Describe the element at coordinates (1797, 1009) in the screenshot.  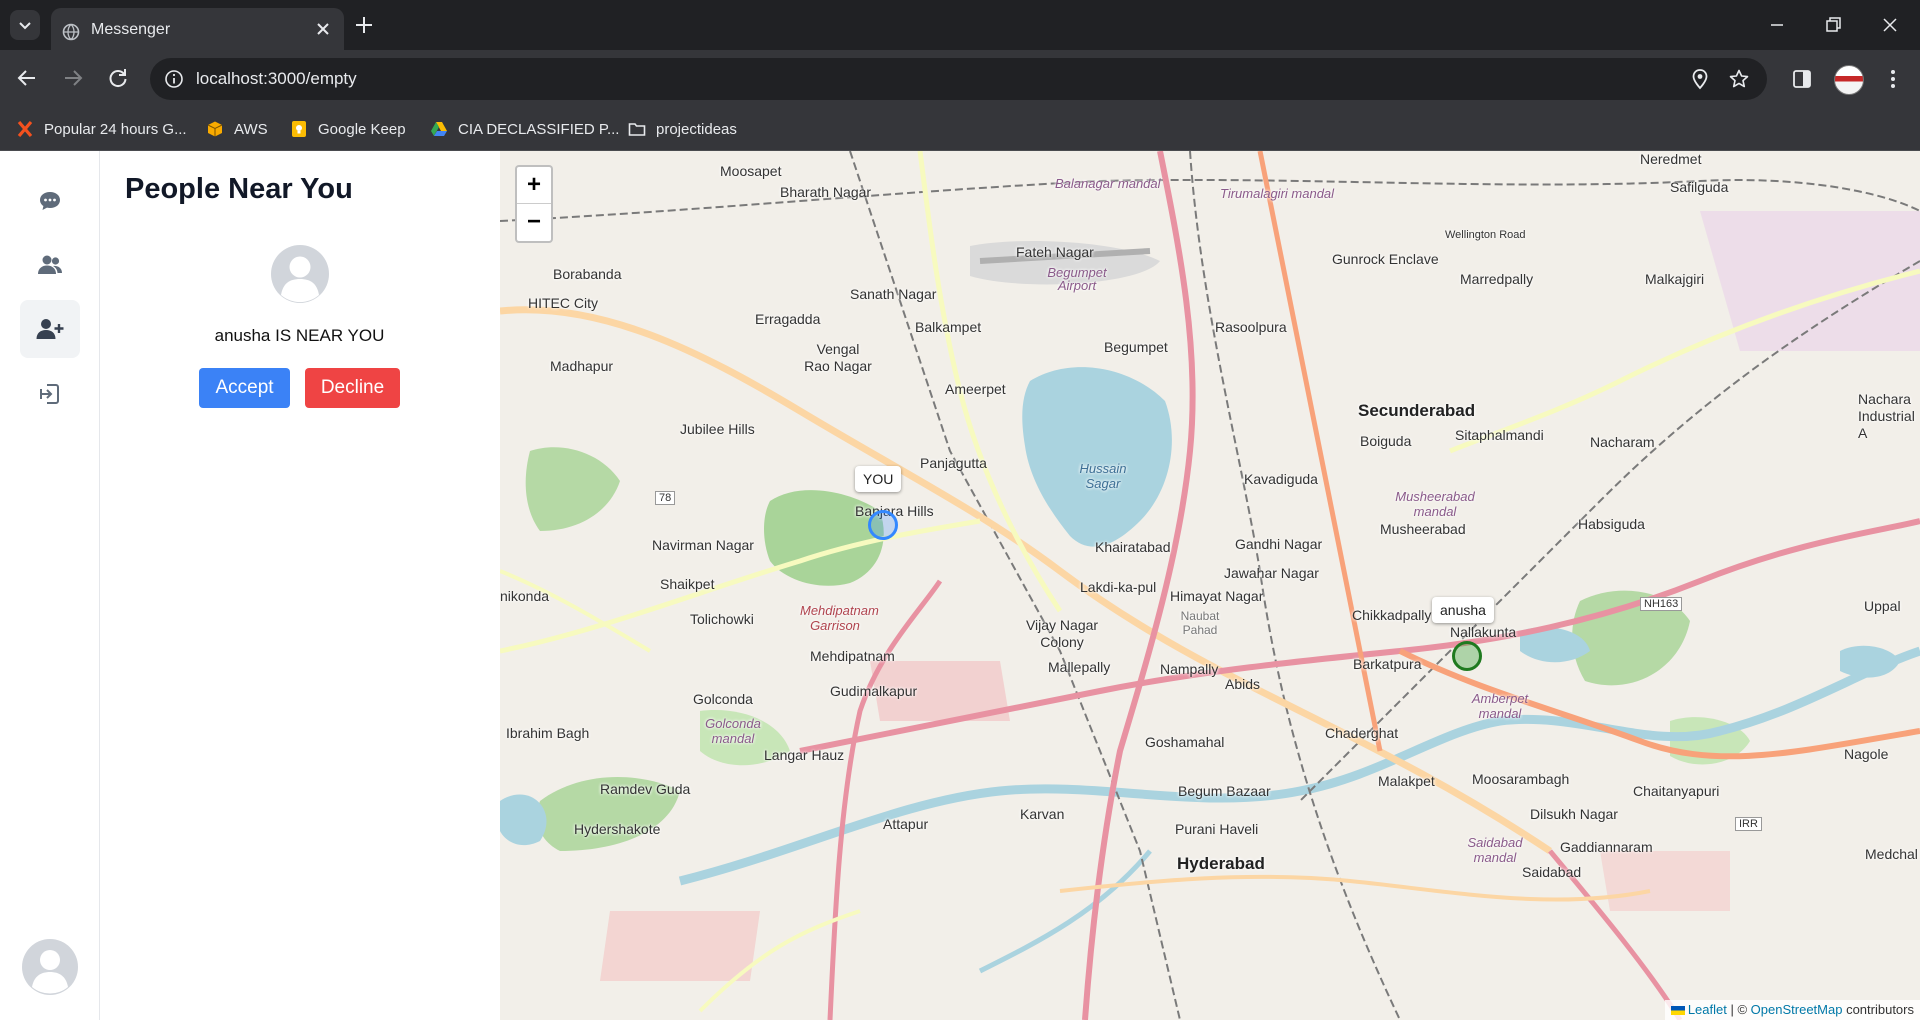
I see `osm-link: OpenStreetMap` at that location.